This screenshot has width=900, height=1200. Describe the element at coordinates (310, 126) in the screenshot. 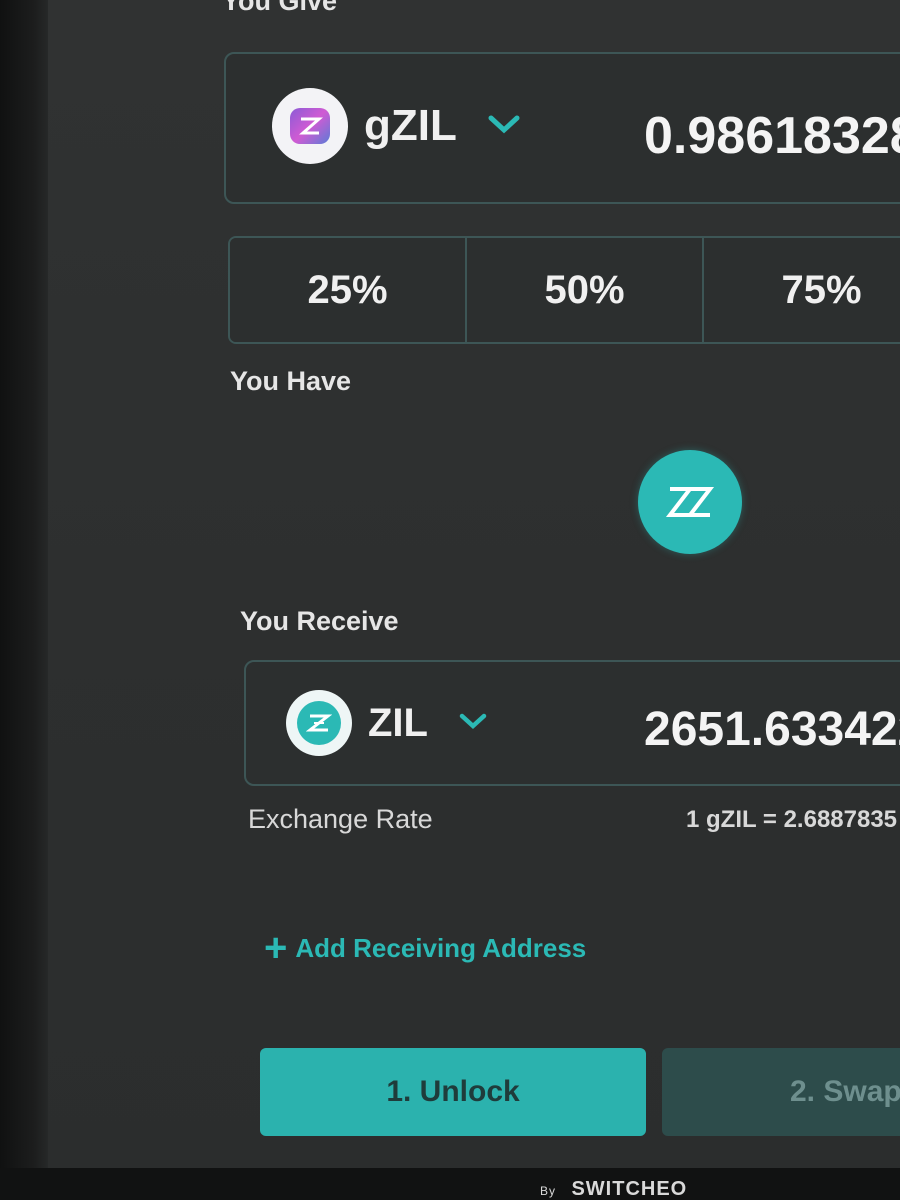

I see `gzil-logo-icon` at that location.